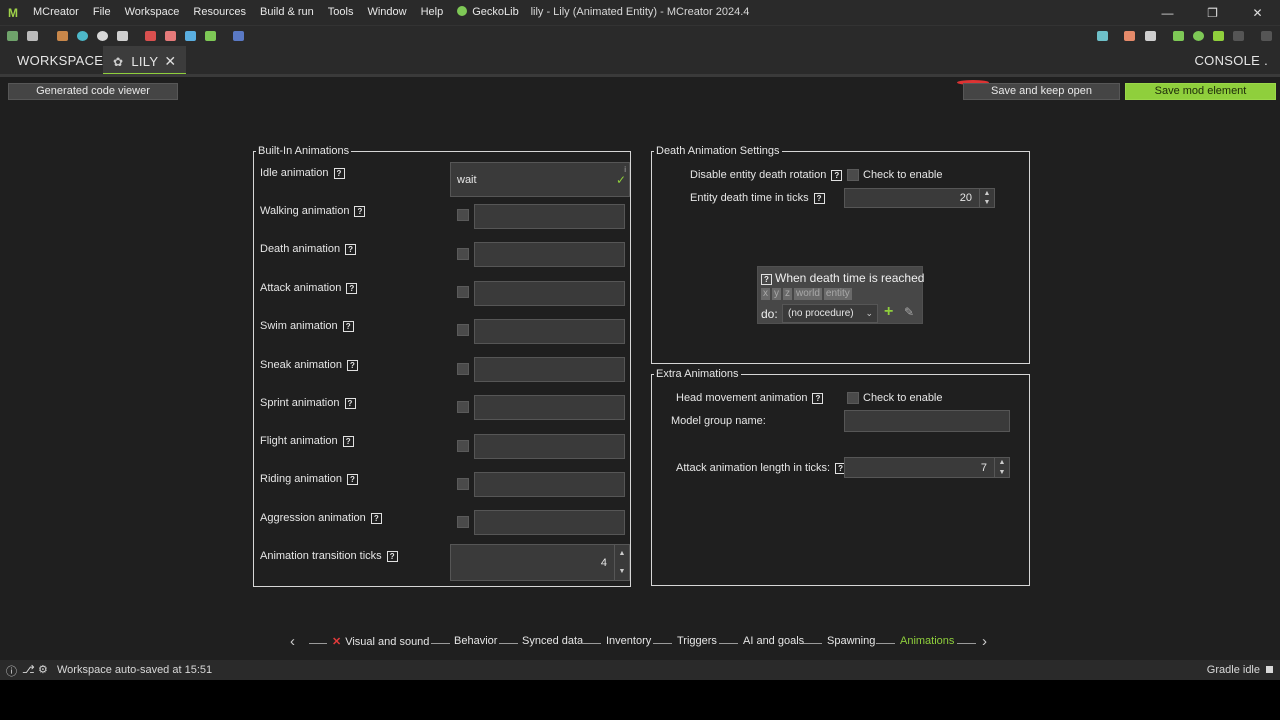 The width and height of the screenshot is (1280, 720). What do you see at coordinates (102, 12) in the screenshot?
I see `menu-file: File` at bounding box center [102, 12].